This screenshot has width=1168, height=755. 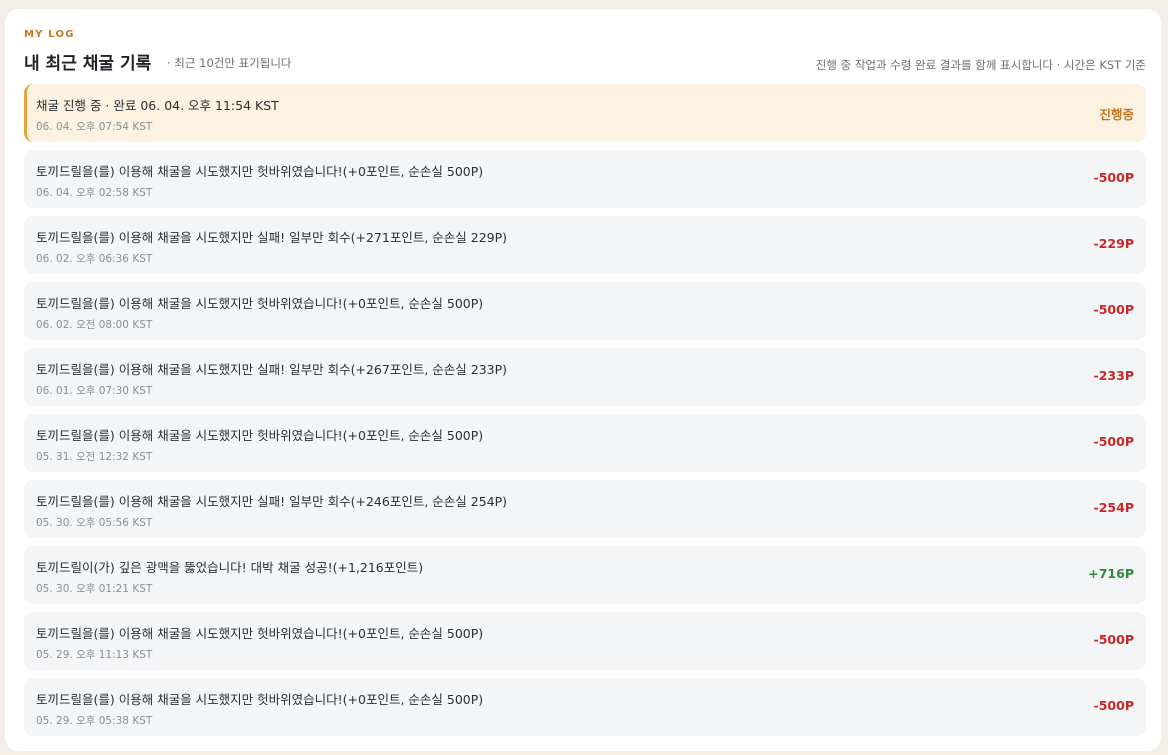 I want to click on record-amount: +716P, so click(x=1111, y=573).